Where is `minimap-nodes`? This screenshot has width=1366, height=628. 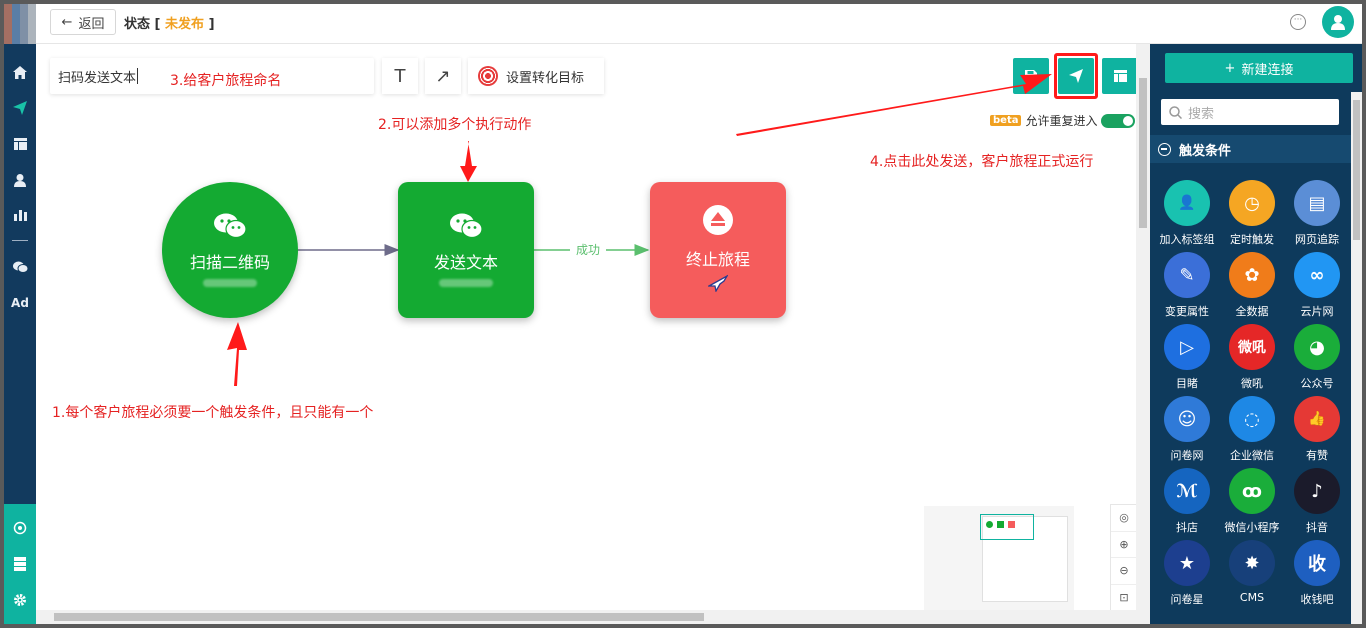
minimap-nodes is located at coordinates (1000, 524).